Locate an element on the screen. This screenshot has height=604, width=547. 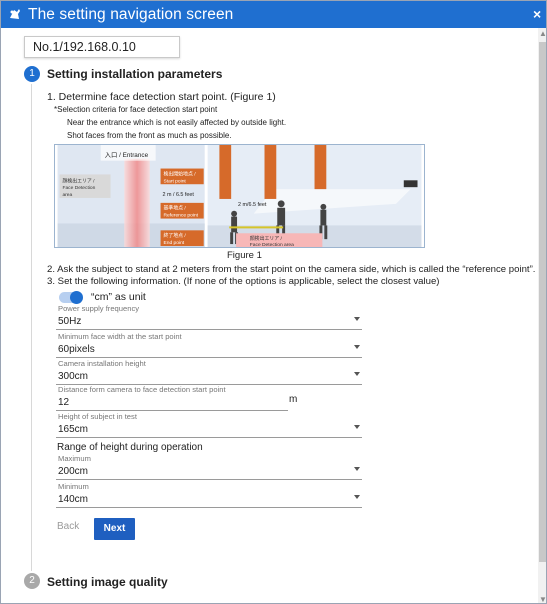
figure-label-distance-right: 2 m/6.5 feet is located at coordinates (252, 205).